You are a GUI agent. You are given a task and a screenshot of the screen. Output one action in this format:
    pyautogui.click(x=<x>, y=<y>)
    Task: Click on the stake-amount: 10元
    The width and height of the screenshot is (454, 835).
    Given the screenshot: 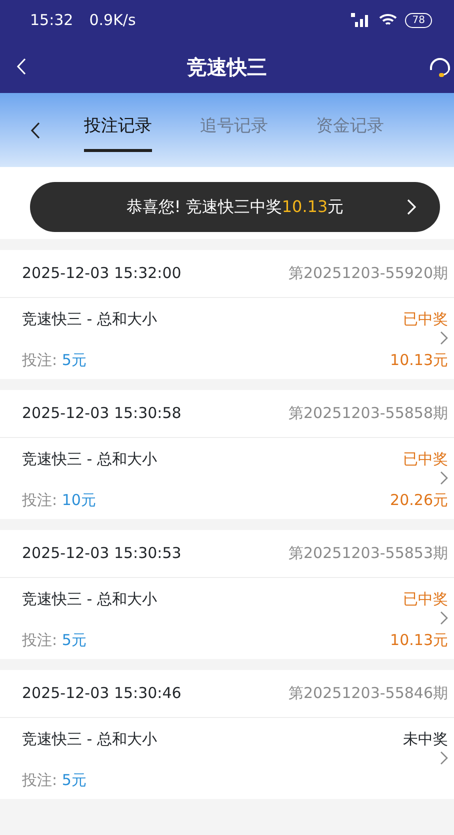 What is the action you would take?
    pyautogui.click(x=79, y=499)
    